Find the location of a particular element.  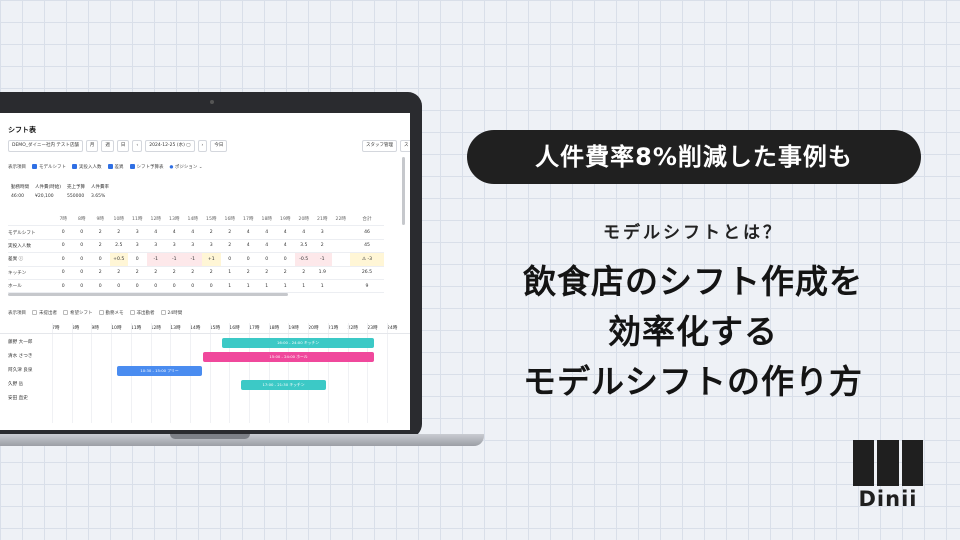

horizontal-scrollbar is located at coordinates (148, 294).